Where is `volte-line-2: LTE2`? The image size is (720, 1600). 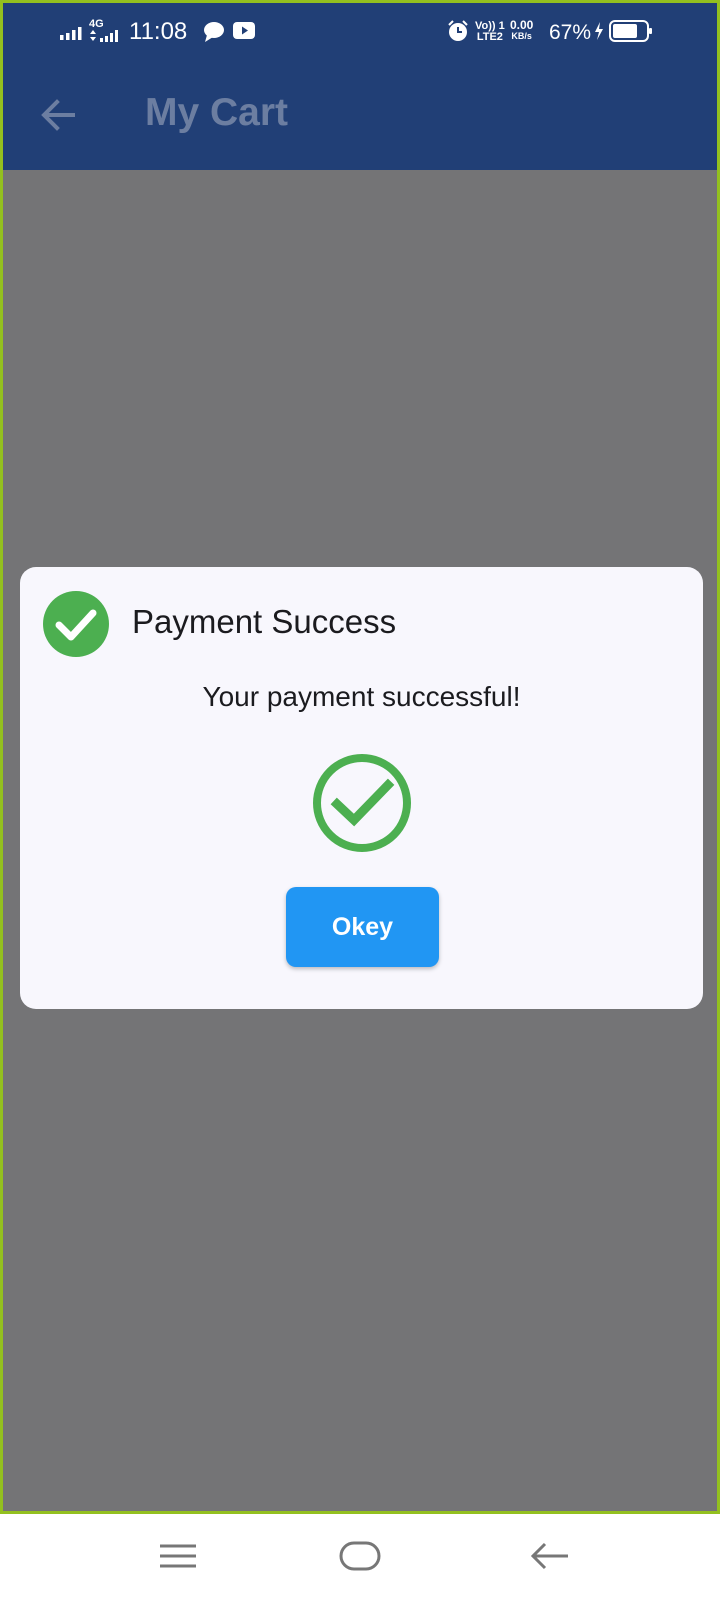
volte-line-2: LTE2 is located at coordinates (489, 37).